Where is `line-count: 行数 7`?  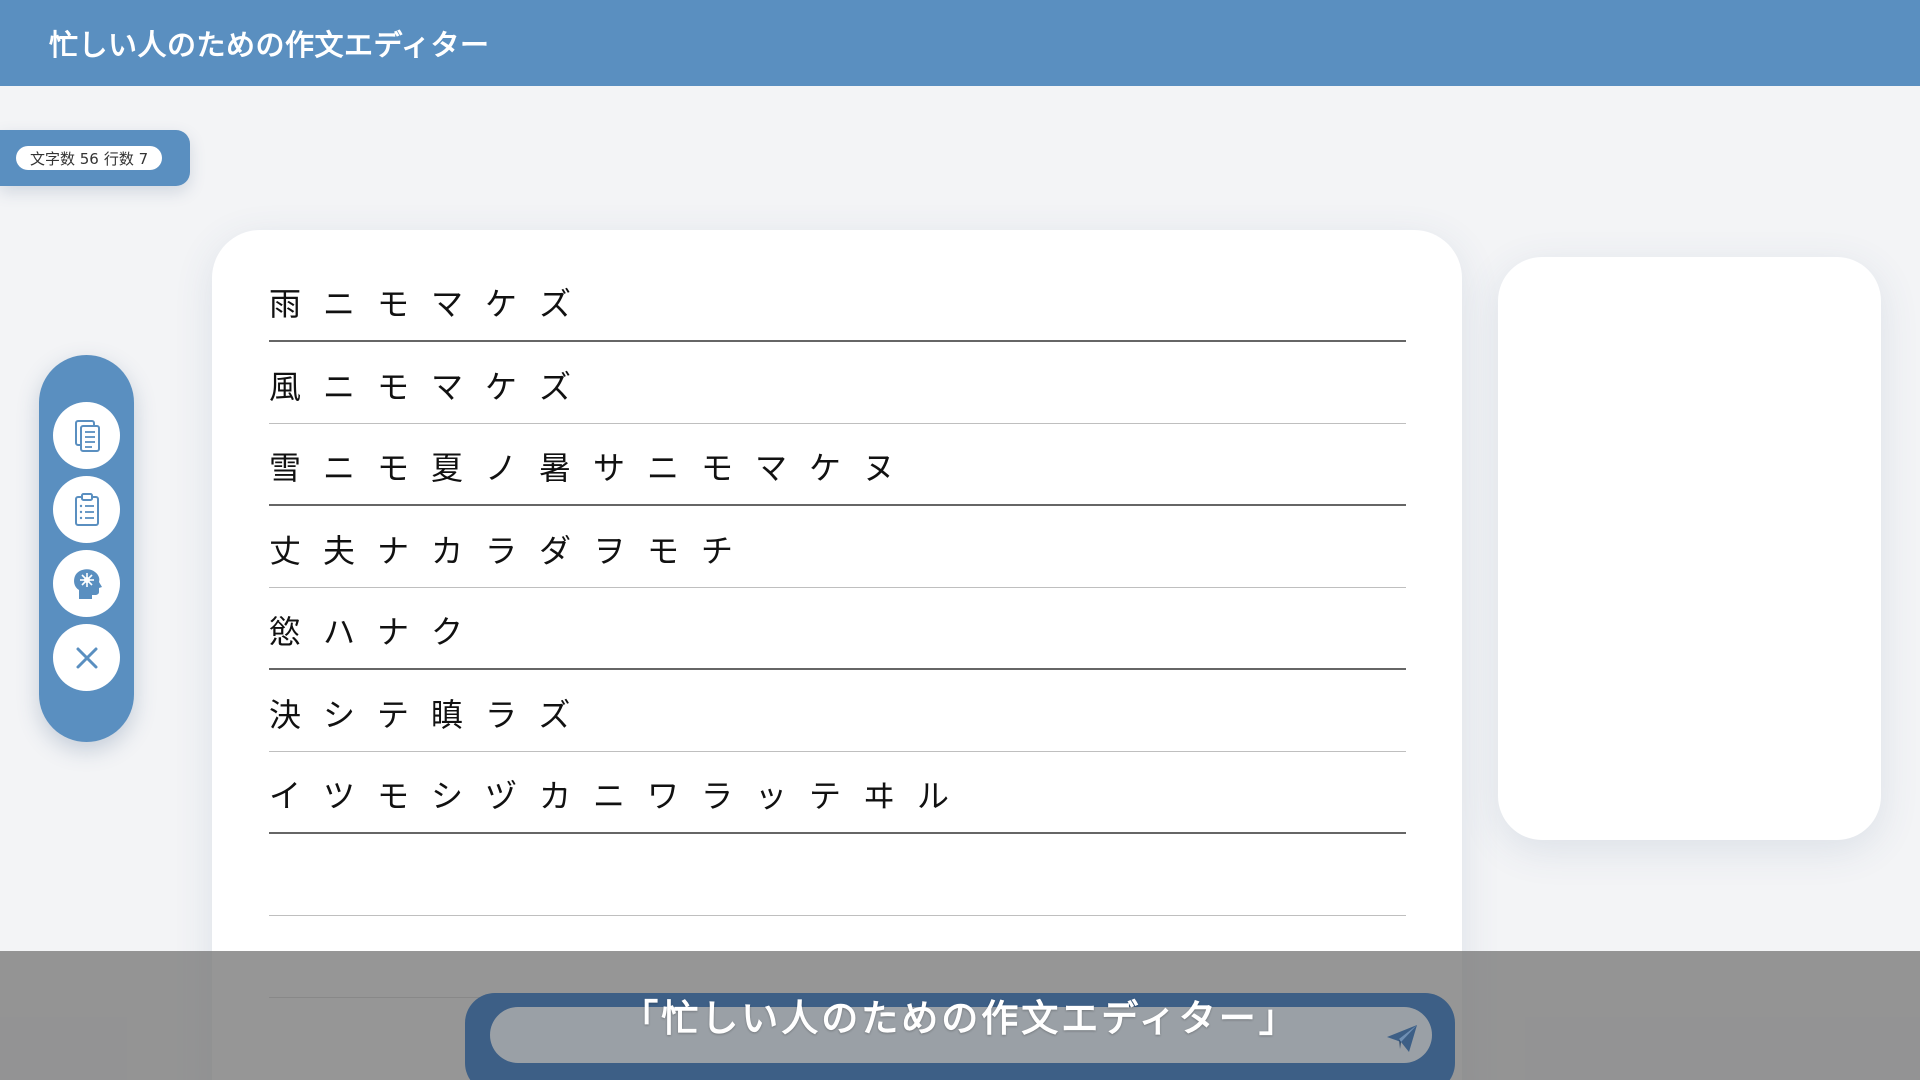
line-count: 行数 7 is located at coordinates (126, 158).